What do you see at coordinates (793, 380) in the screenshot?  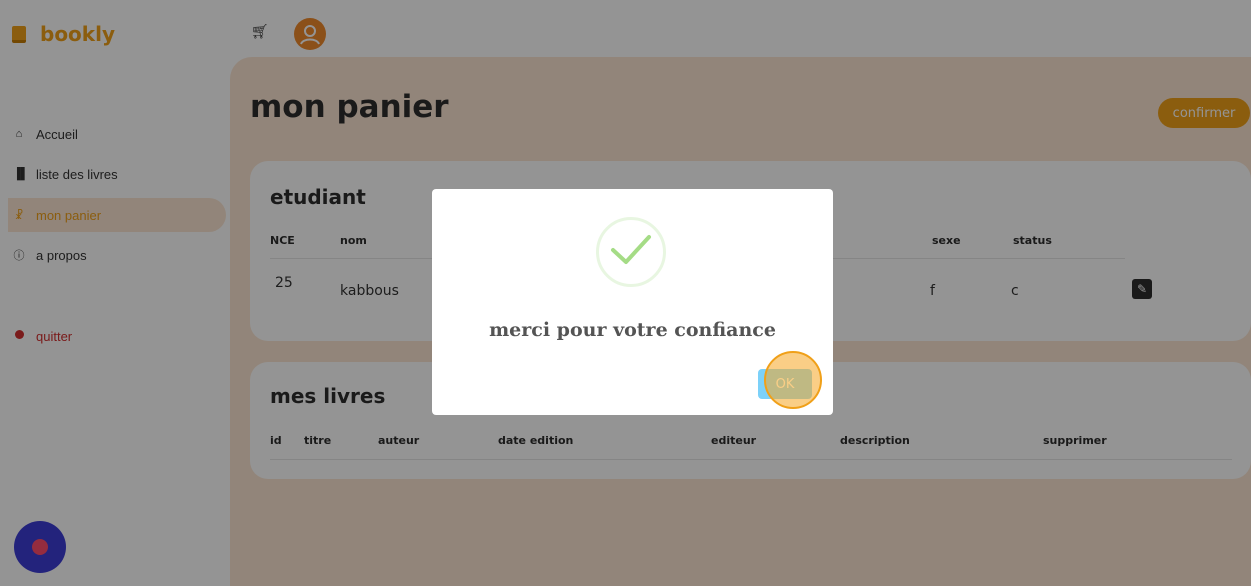 I see `click-indicator` at bounding box center [793, 380].